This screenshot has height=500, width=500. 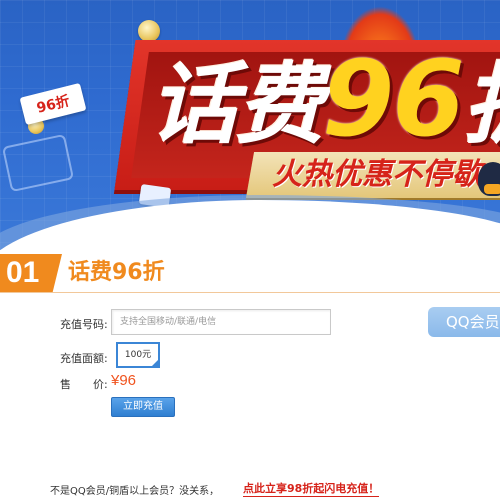 What do you see at coordinates (143, 407) in the screenshot?
I see `recharge-now-button: 立即充值` at bounding box center [143, 407].